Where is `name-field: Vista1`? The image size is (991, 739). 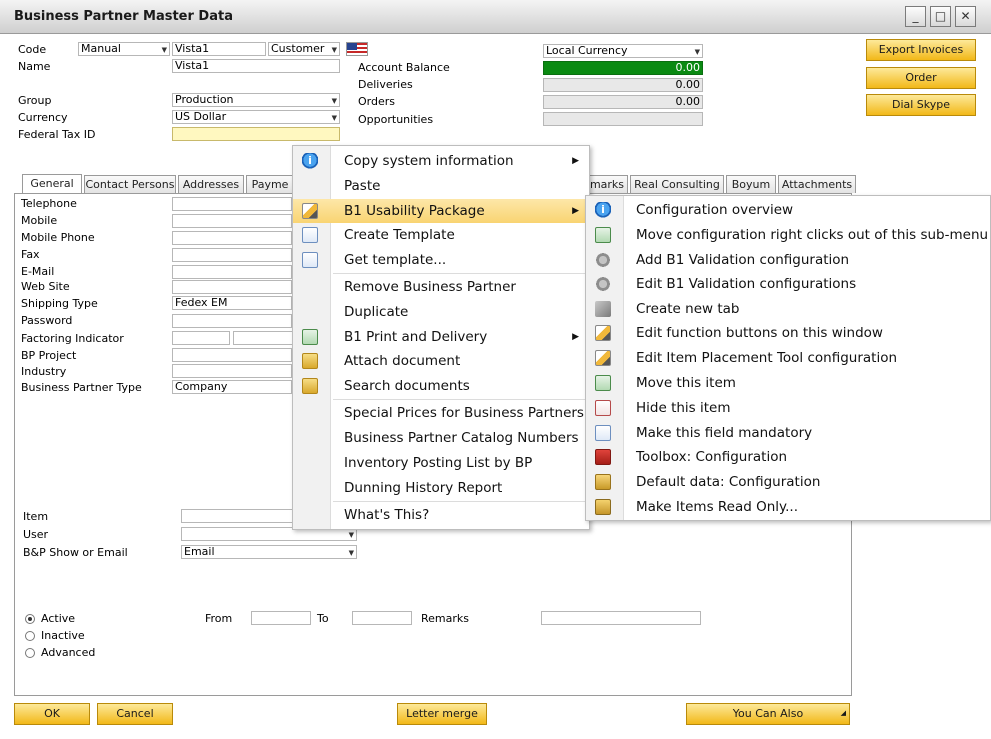
name-field: Vista1 is located at coordinates (256, 66).